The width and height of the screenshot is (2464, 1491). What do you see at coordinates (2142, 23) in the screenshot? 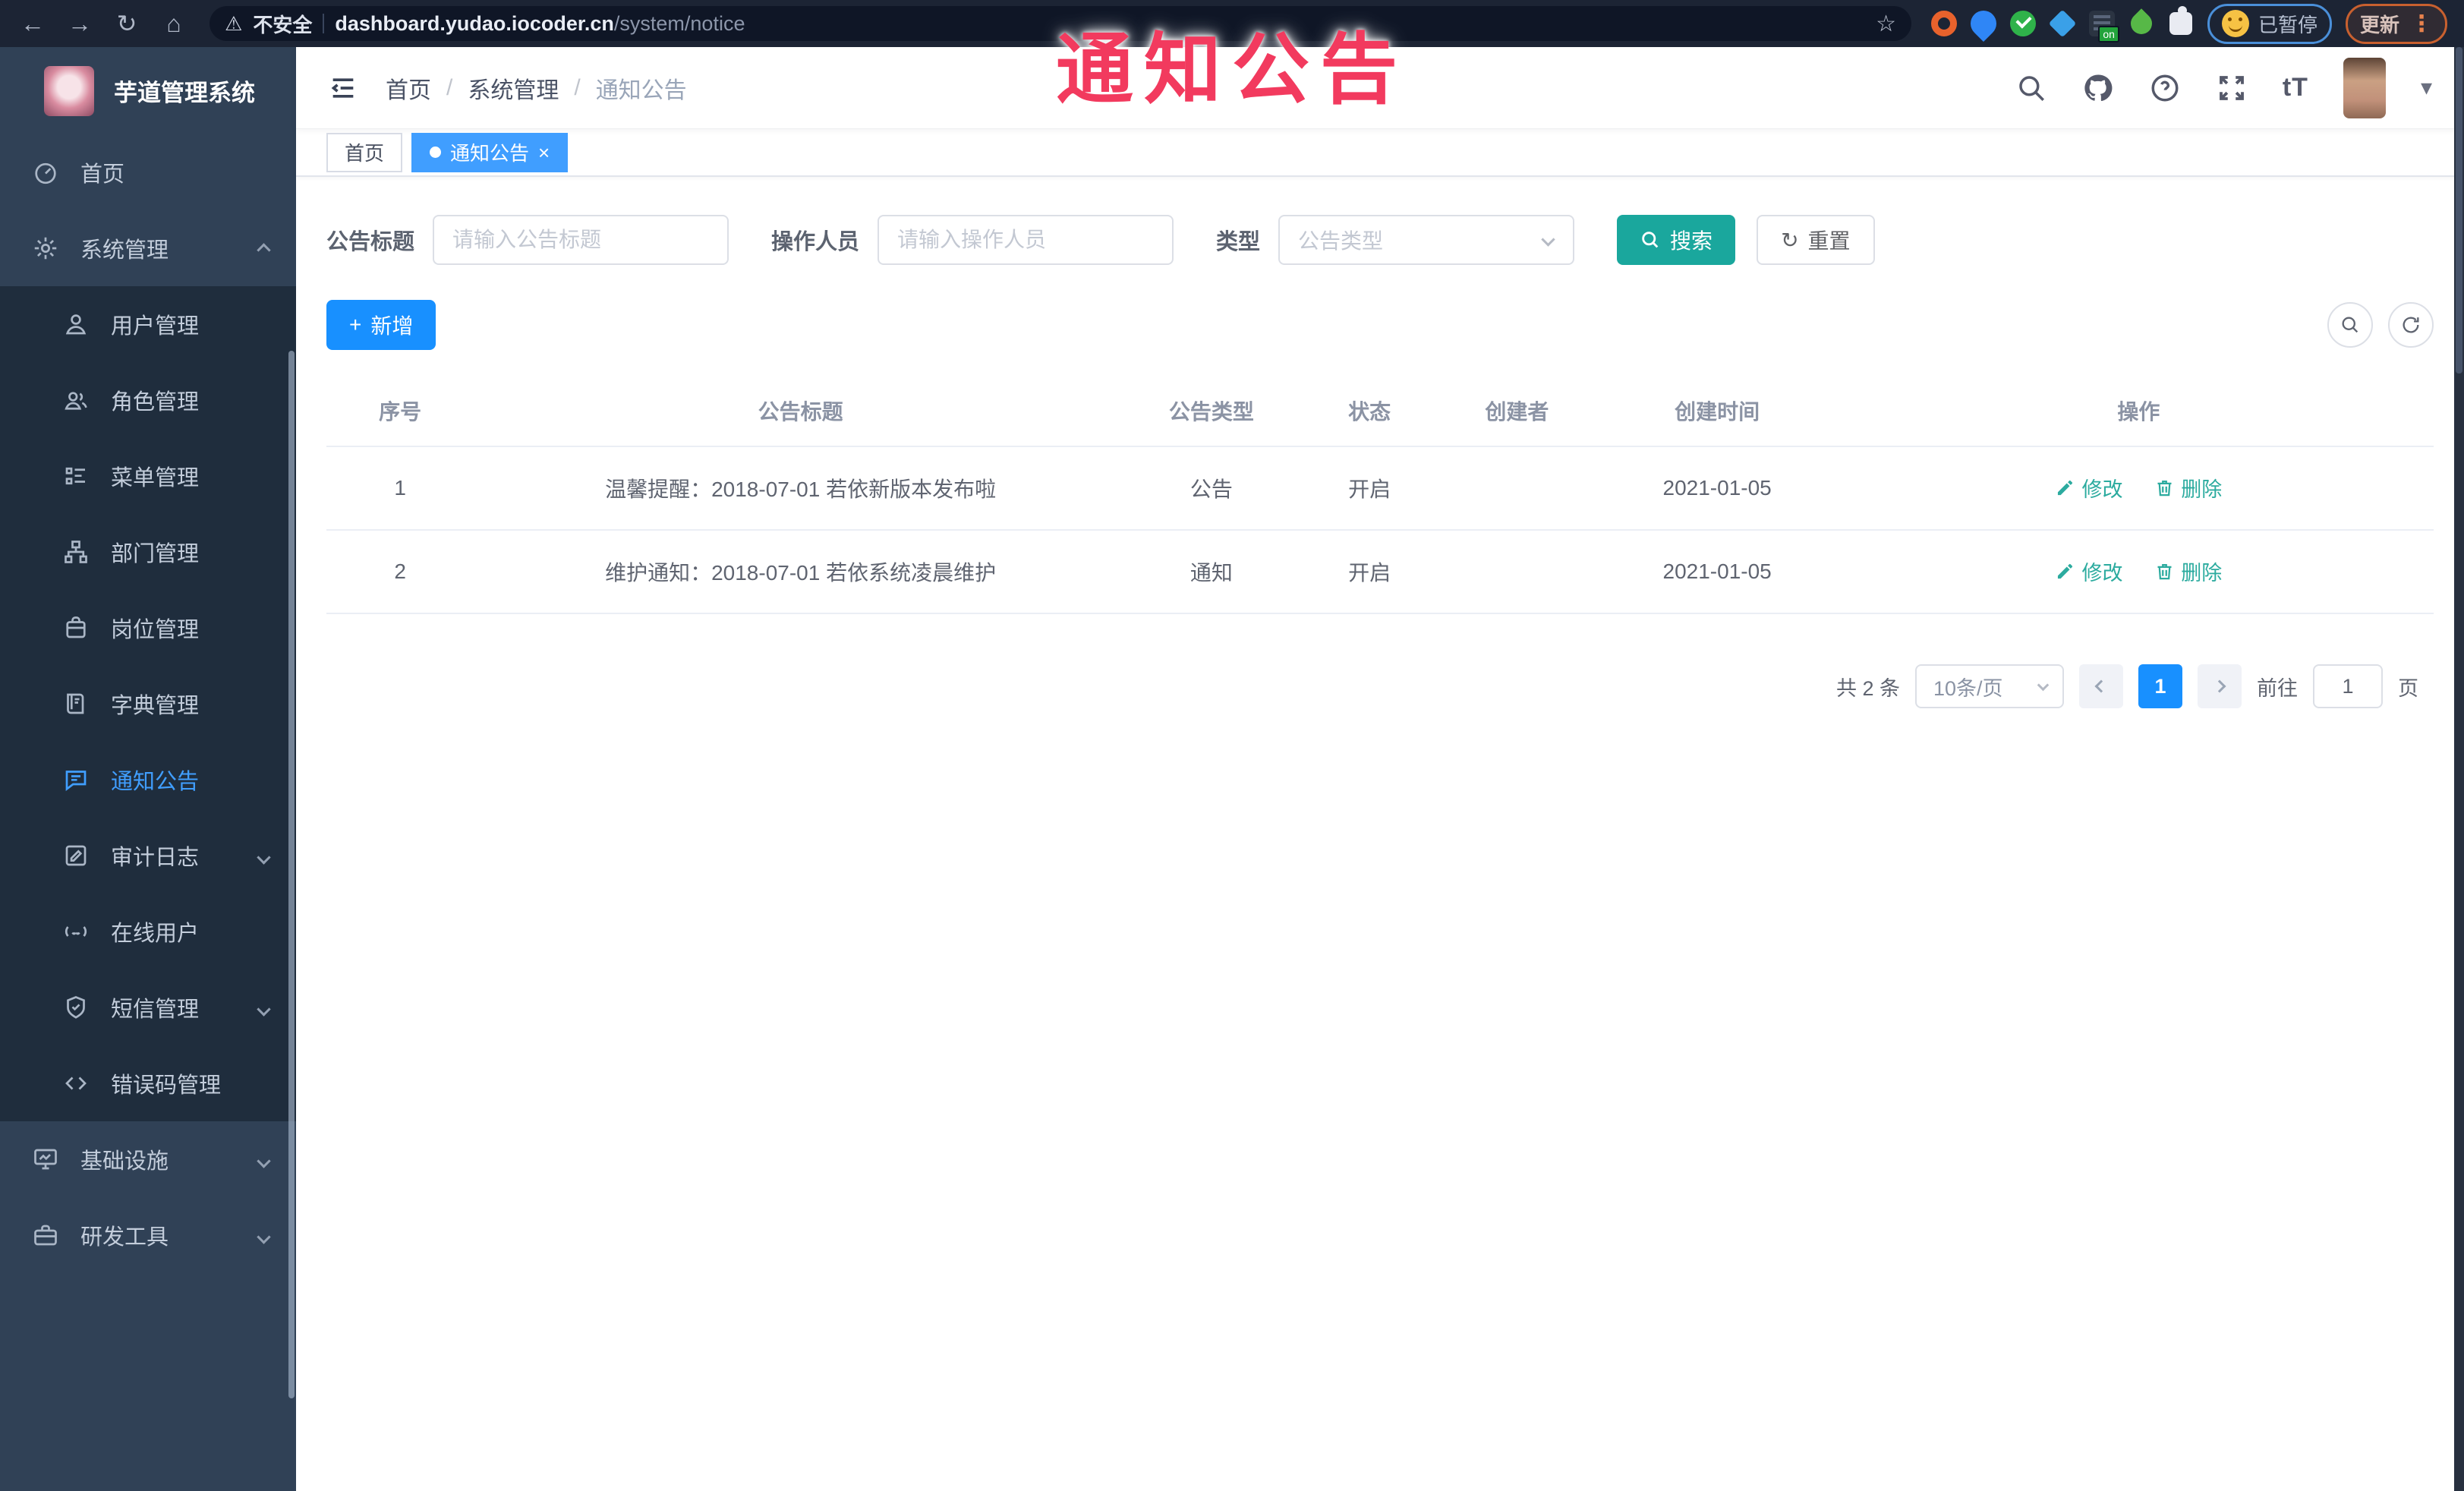
I see `extension-sprout-icon` at bounding box center [2142, 23].